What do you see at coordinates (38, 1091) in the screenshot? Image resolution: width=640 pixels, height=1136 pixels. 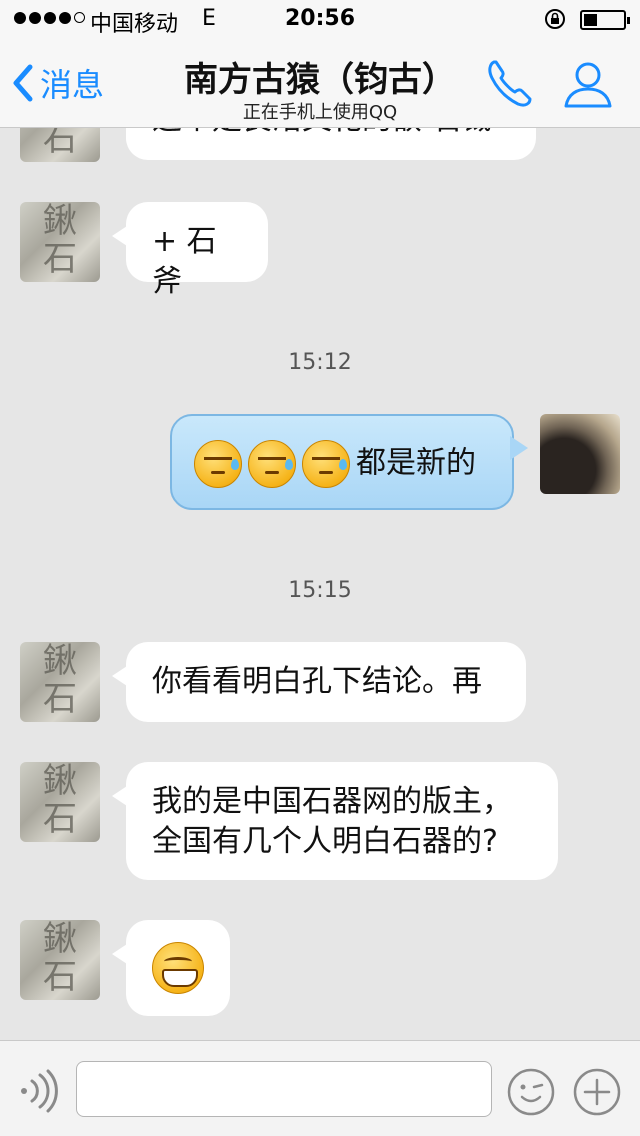 I see `voice-icon` at bounding box center [38, 1091].